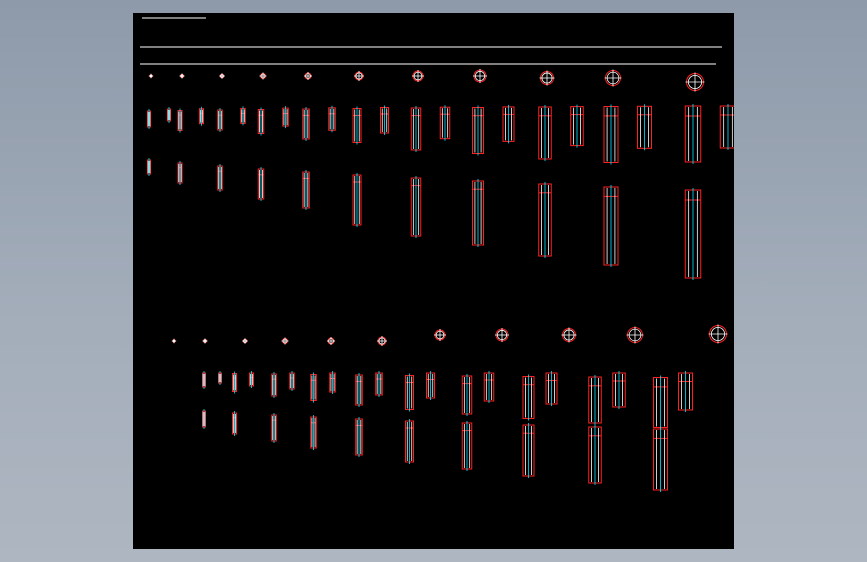 The image size is (867, 562). Describe the element at coordinates (431, 41) in the screenshot. I see `title-block-lines` at that location.